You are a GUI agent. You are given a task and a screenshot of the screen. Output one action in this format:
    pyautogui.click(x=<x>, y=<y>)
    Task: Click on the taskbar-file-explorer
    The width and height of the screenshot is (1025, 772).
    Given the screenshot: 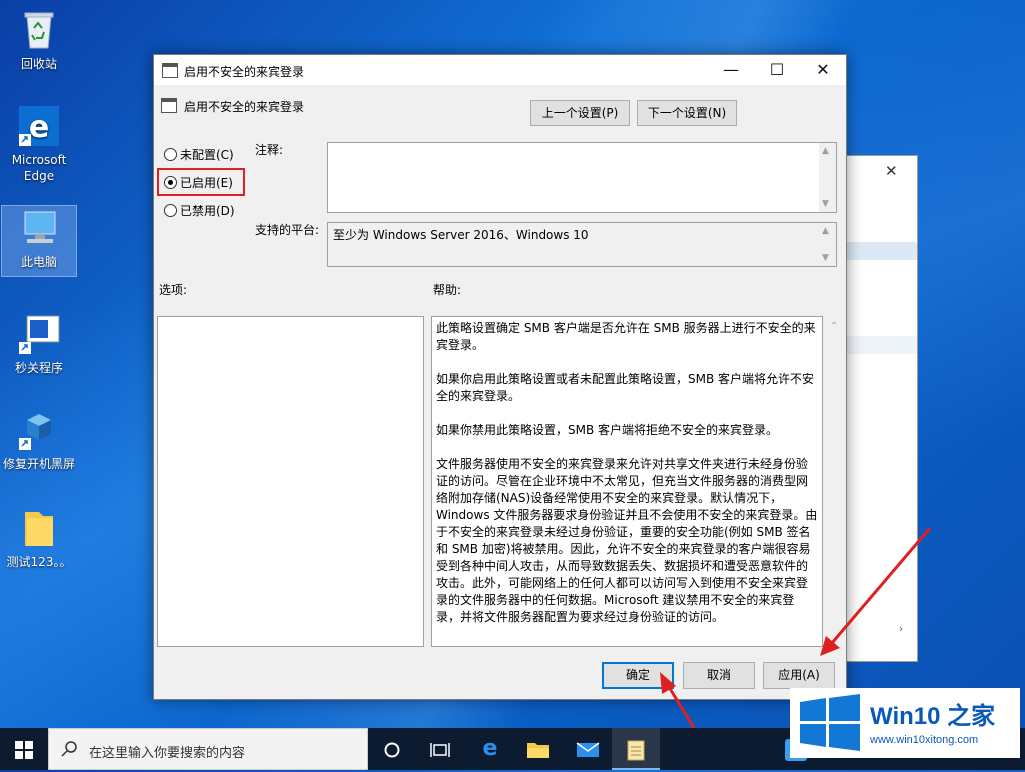 What is the action you would take?
    pyautogui.click(x=538, y=749)
    